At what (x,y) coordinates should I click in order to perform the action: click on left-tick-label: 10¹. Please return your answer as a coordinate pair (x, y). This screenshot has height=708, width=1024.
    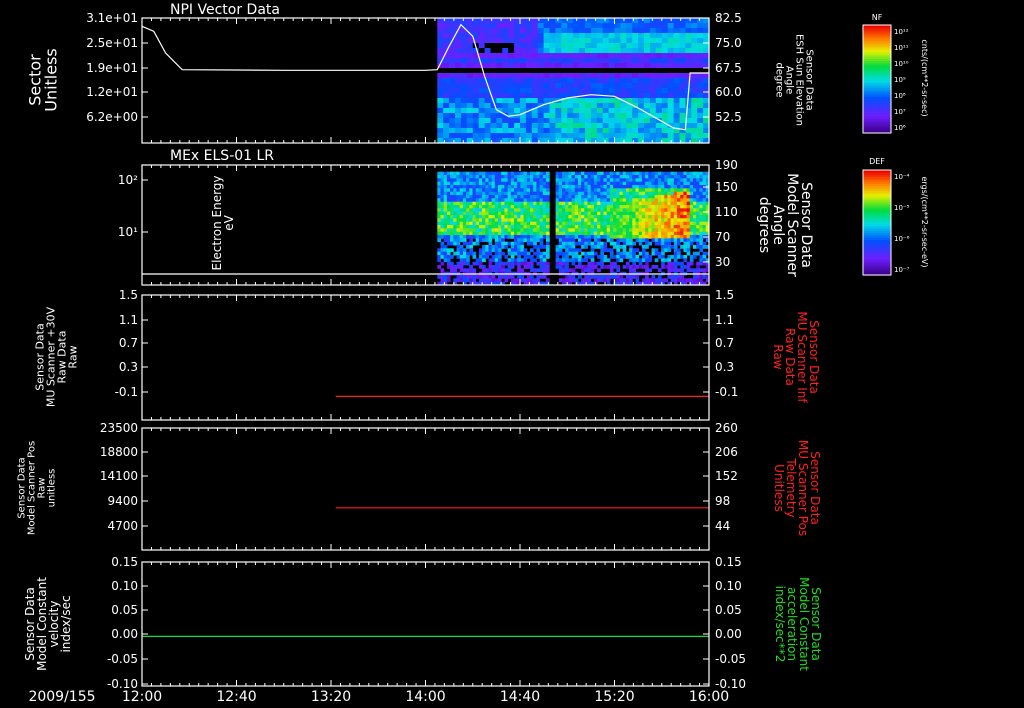
    Looking at the image, I should click on (128, 232).